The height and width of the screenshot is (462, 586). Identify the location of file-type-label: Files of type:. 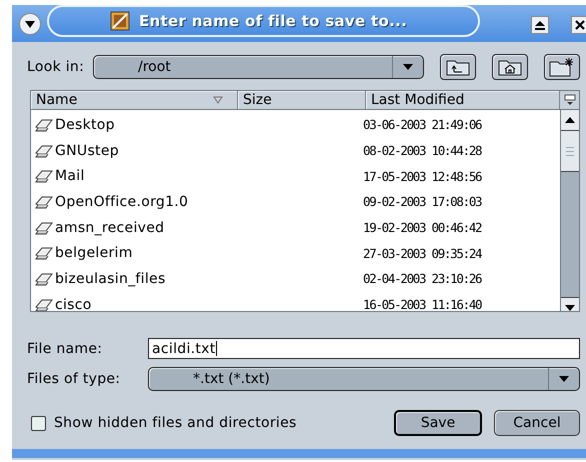
(74, 379).